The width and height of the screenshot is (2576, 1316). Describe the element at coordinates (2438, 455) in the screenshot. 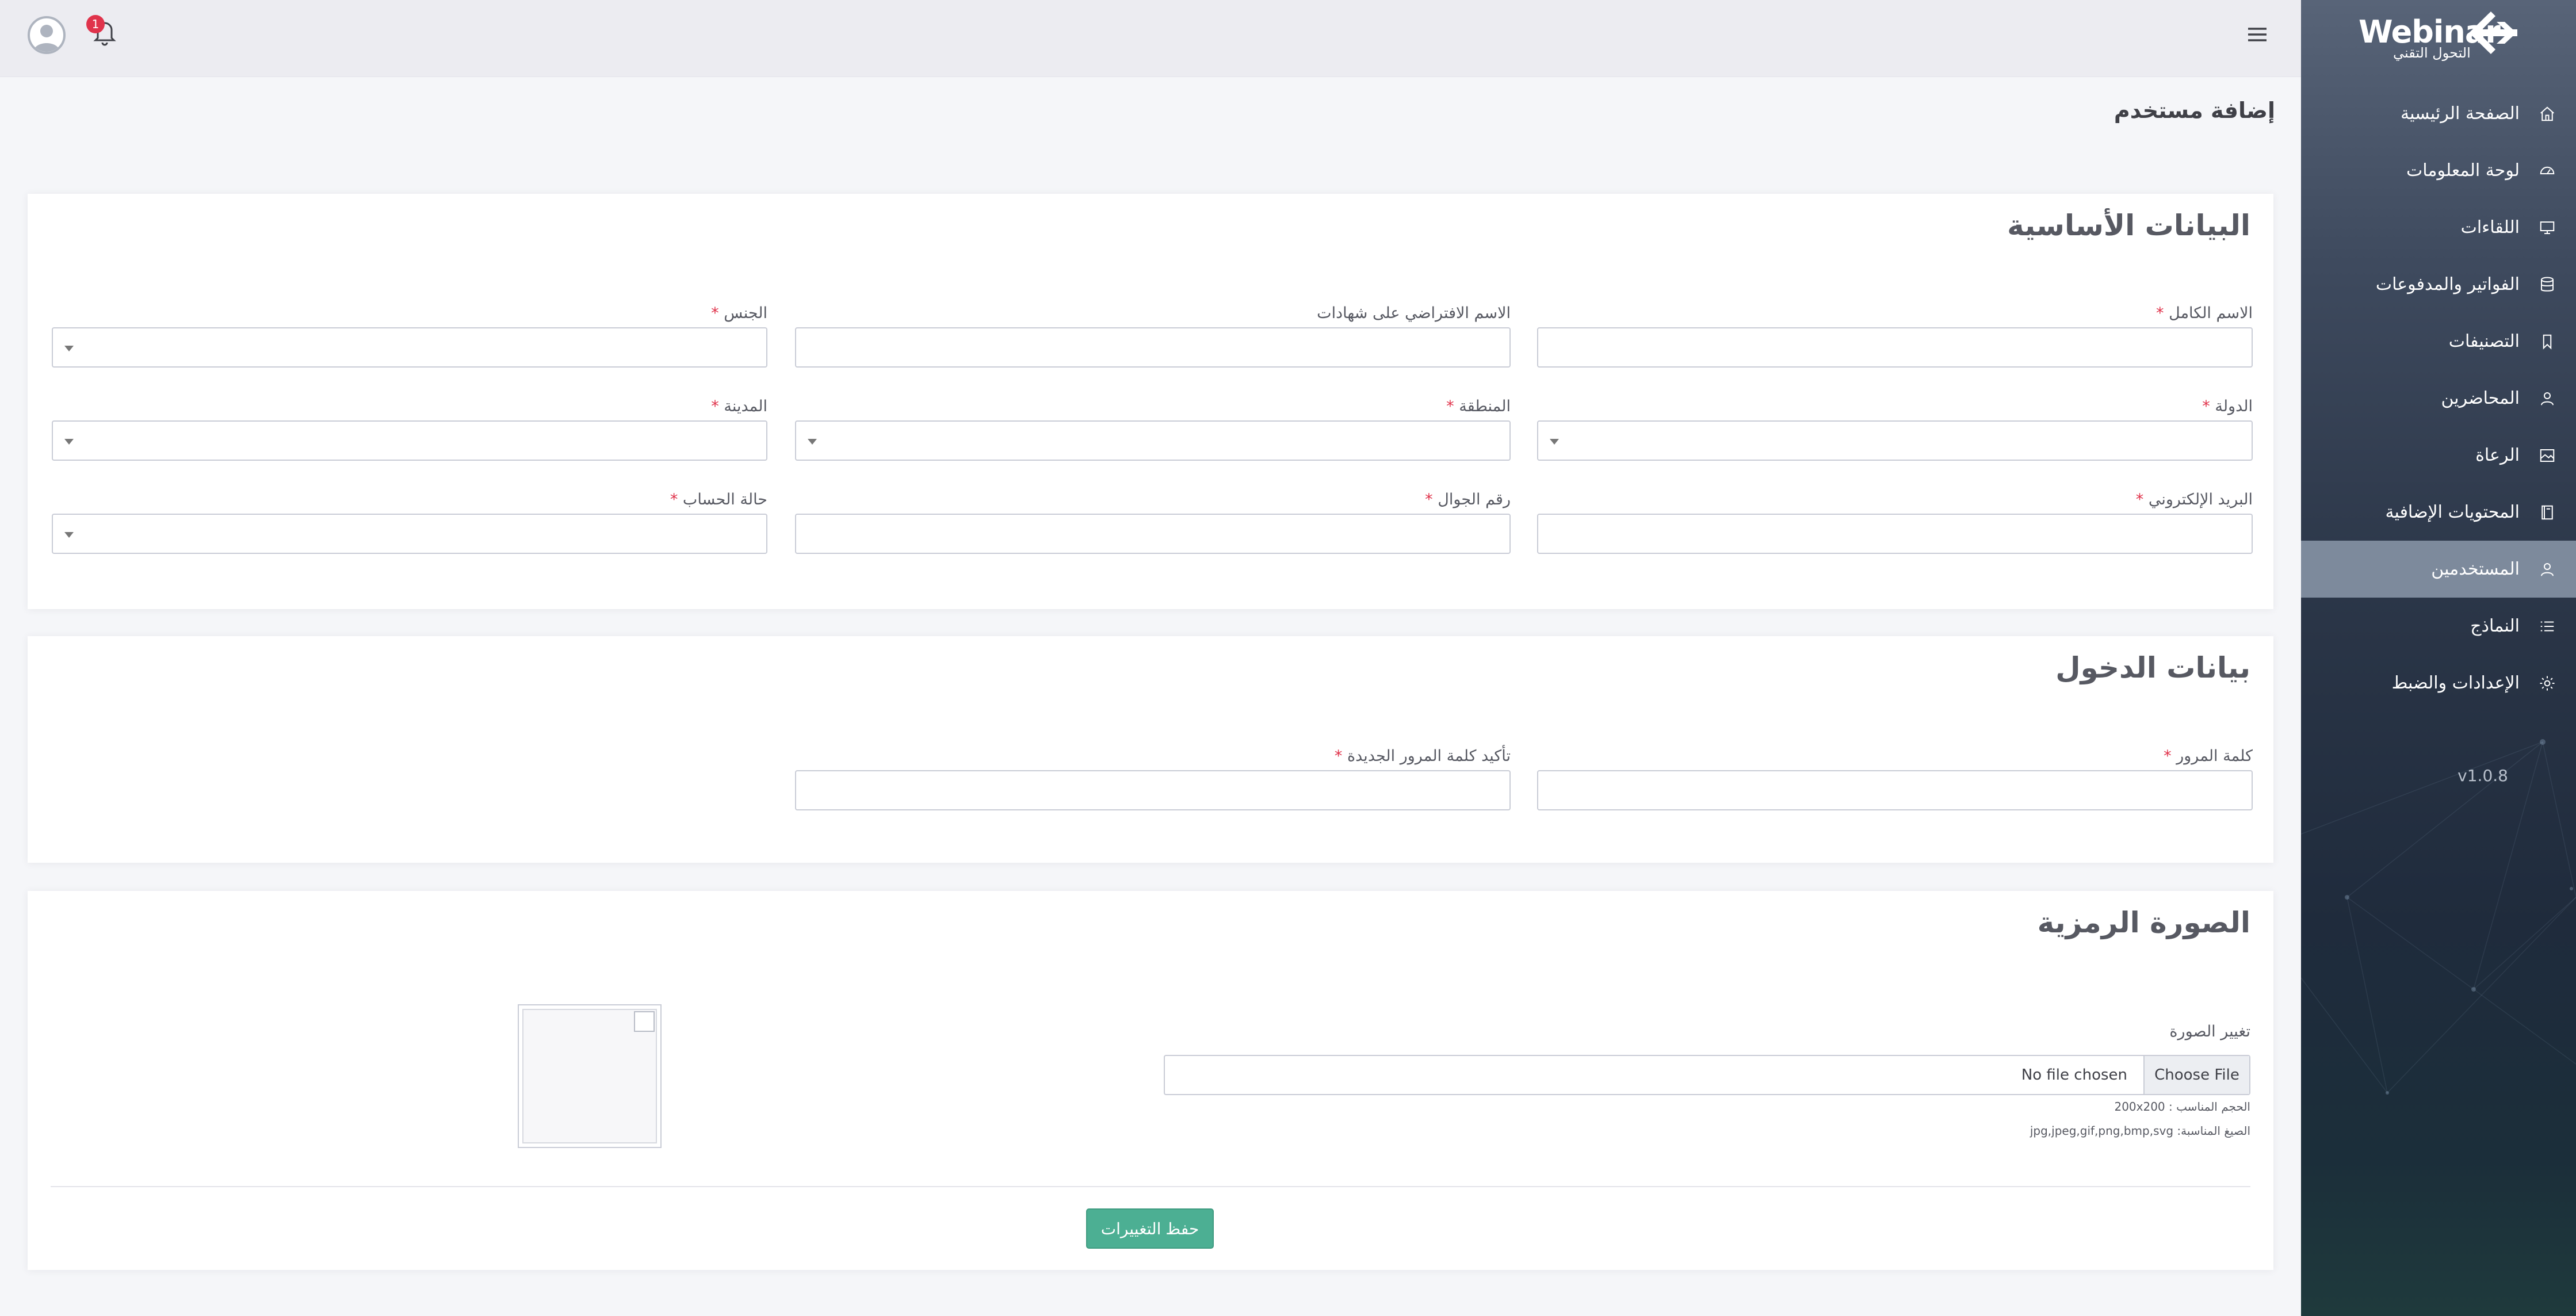

I see `sidebar-item-sponsors: الرعاة` at that location.